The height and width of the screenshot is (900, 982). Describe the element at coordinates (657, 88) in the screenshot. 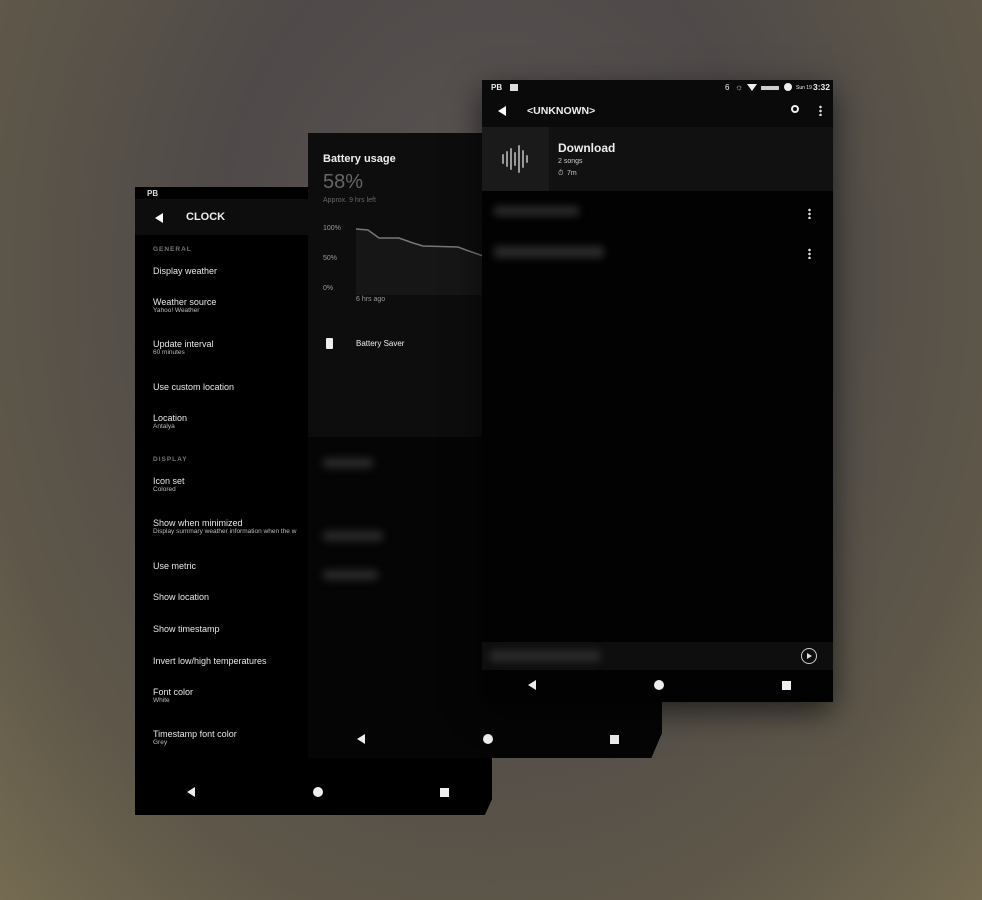

I see `status-bar: PB 6 ☼ Sun 19 3:32` at that location.